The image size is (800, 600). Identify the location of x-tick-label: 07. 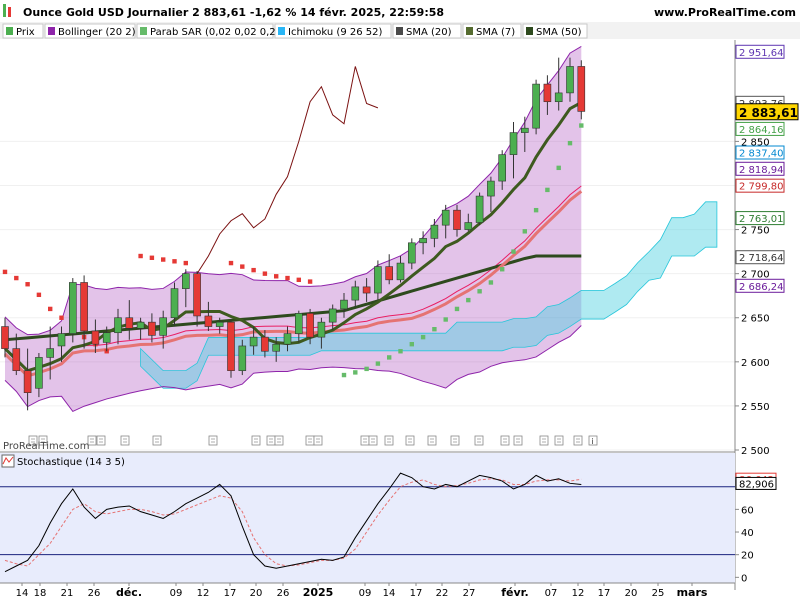
(551, 593).